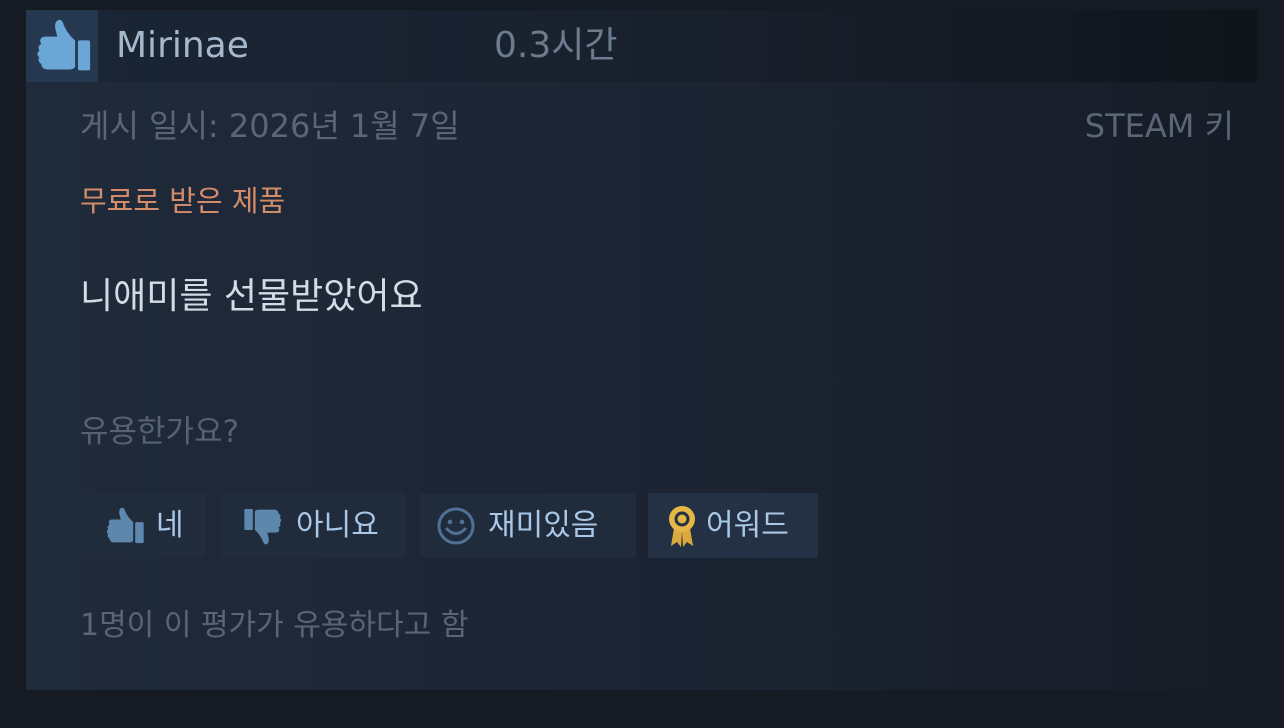 The image size is (1284, 728). I want to click on vote-yes-label: 네, so click(170, 525).